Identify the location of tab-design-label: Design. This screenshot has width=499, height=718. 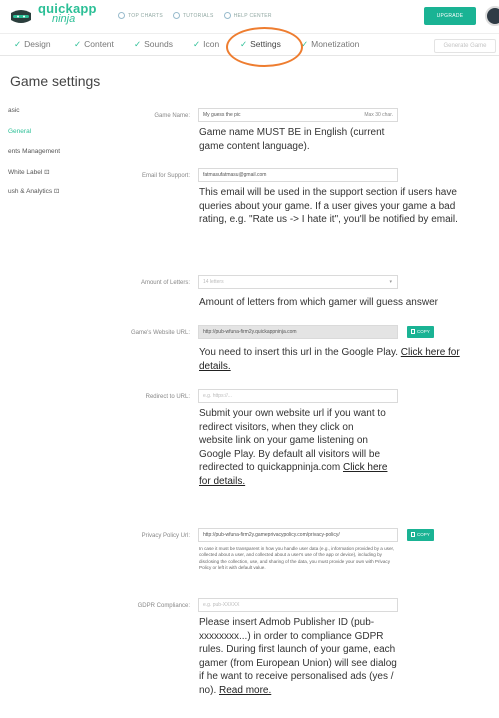
(37, 44).